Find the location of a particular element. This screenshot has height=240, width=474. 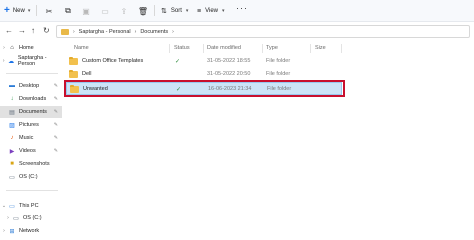

sidebar-item-this-pc: ⌄ ▭ This PC is located at coordinates (31, 206).